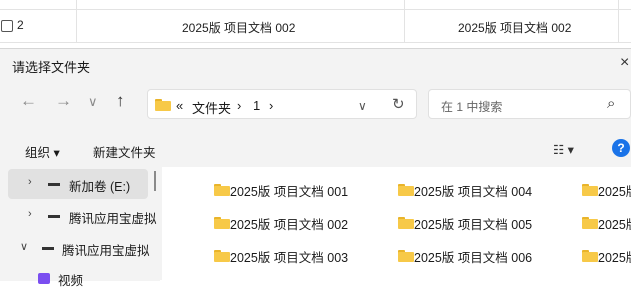 This screenshot has height=293, width=631. Describe the element at coordinates (120, 101) in the screenshot. I see `up-arrow-icon: ↑` at that location.